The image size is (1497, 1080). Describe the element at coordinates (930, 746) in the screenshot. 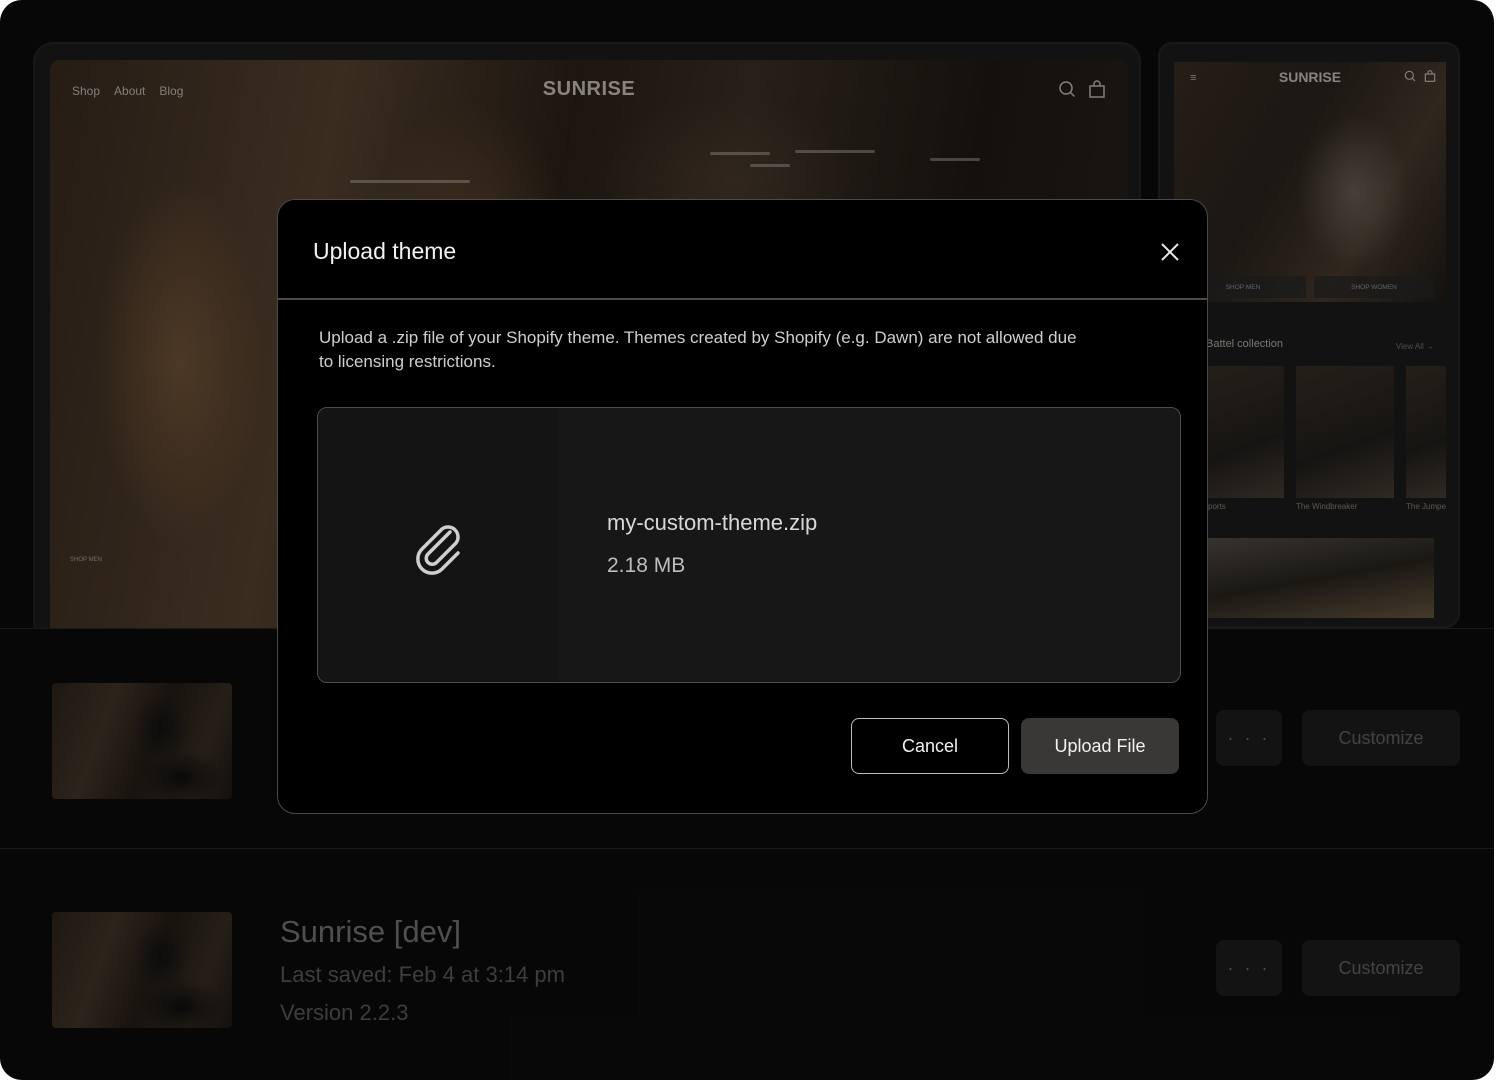

I see `cancel-button: Cancel` at that location.